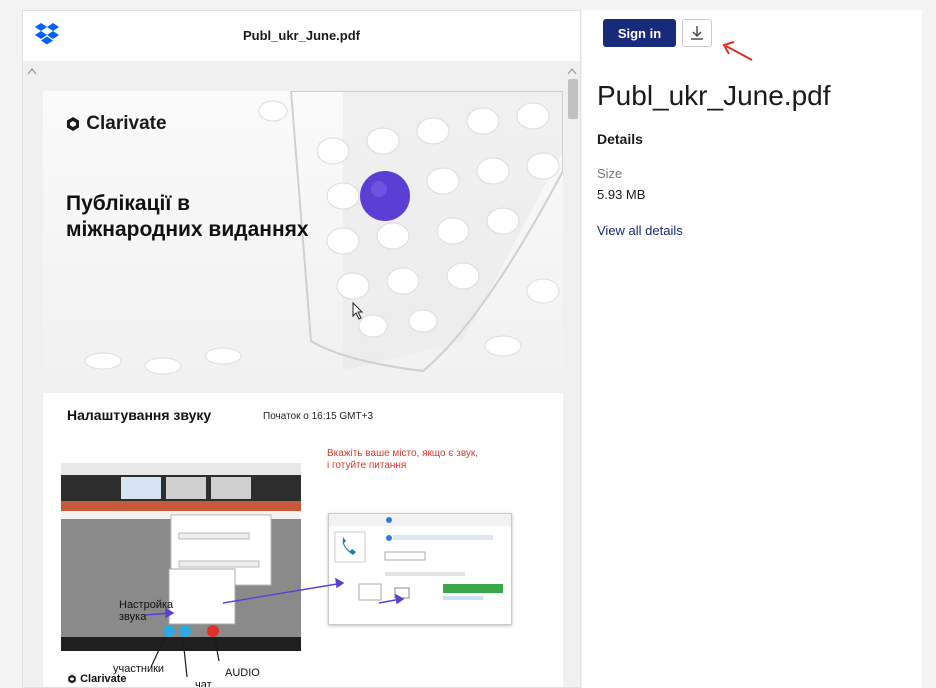 The width and height of the screenshot is (936, 688). Describe the element at coordinates (621, 194) in the screenshot. I see `size-value: 5.93 MB` at that location.